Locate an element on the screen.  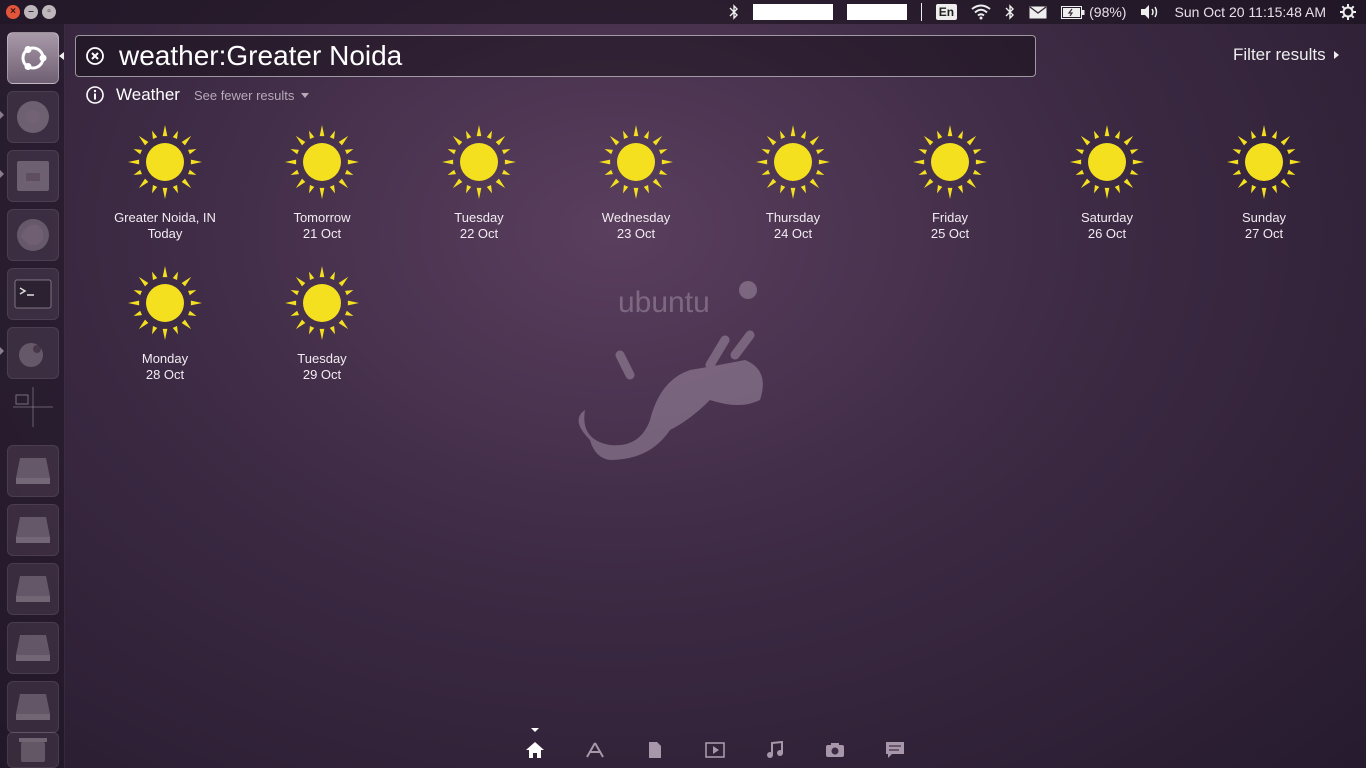
forecast-date-label: 29 Oct is located at coordinates (322, 374).